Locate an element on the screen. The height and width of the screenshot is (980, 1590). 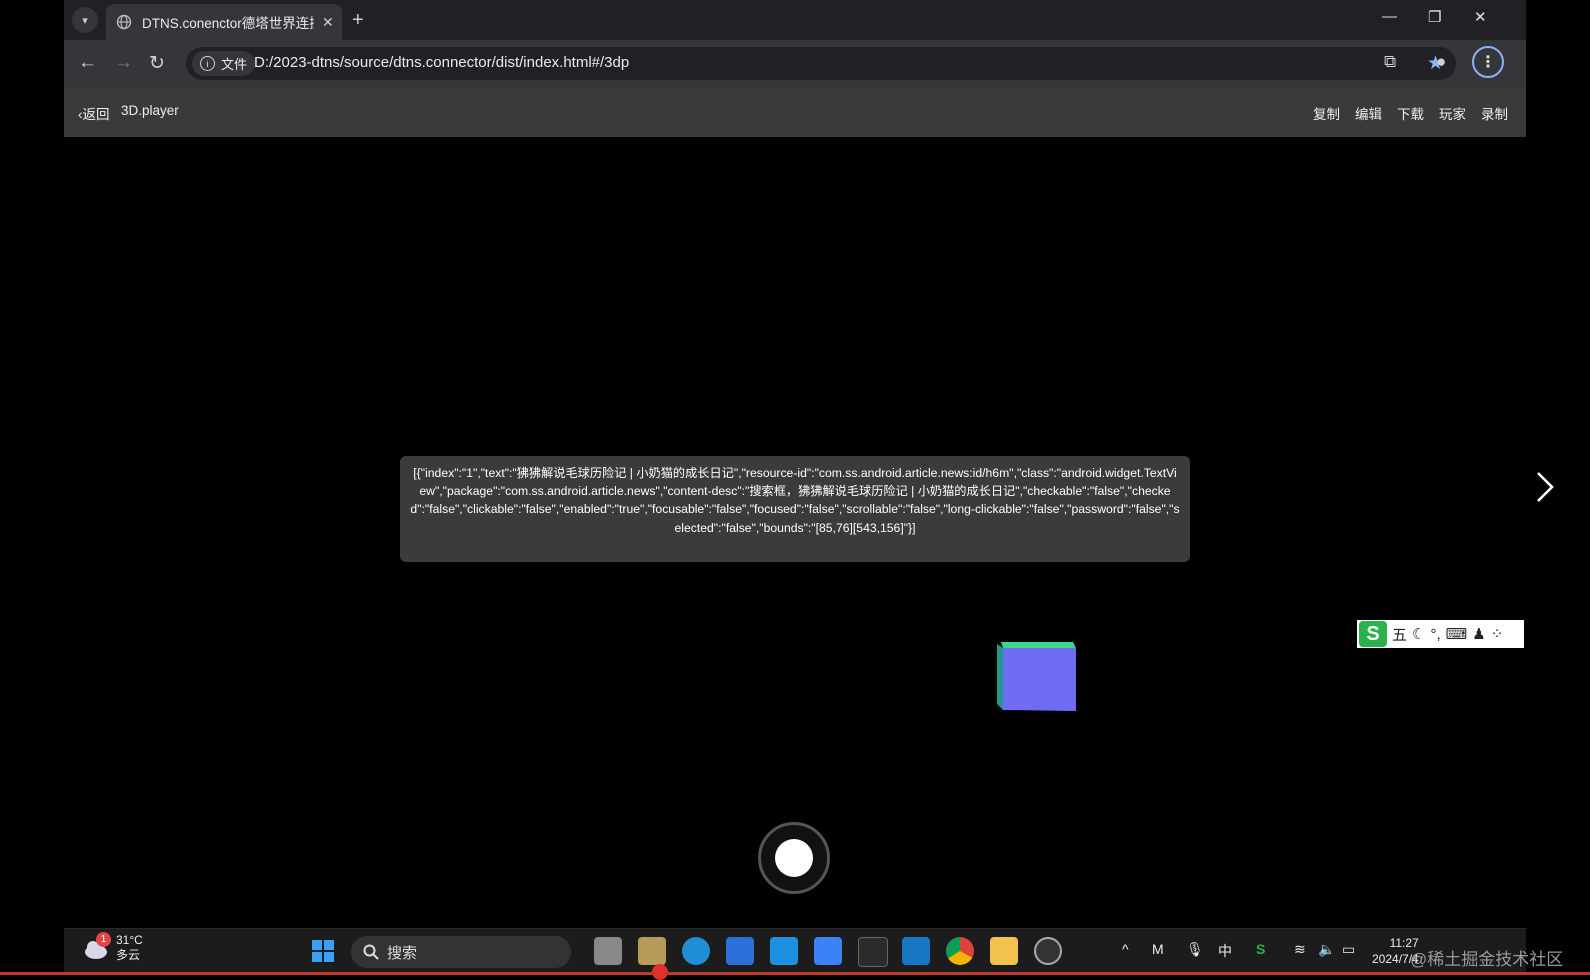
sogou-logo-icon: S is located at coordinates (1373, 634).